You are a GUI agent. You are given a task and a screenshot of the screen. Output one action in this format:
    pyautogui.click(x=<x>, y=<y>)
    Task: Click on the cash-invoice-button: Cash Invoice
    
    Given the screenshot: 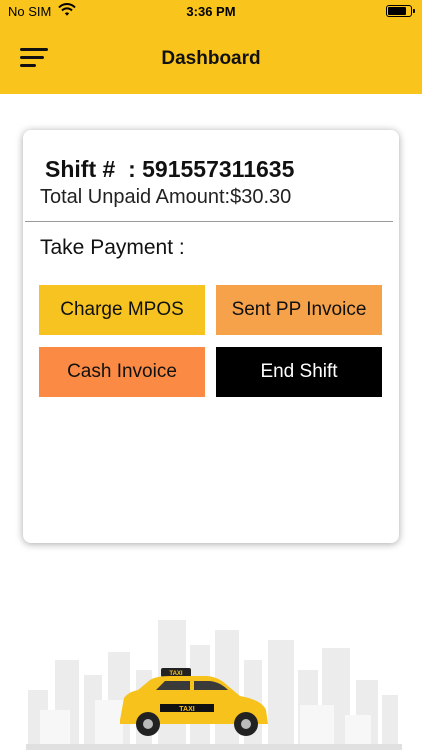 What is the action you would take?
    pyautogui.click(x=122, y=372)
    